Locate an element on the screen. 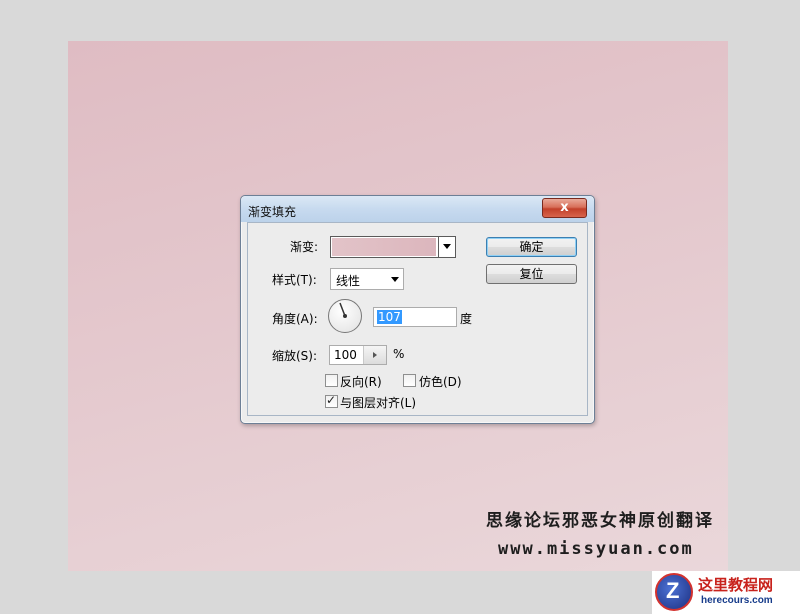 The image size is (800, 614). close-icon: x is located at coordinates (564, 207).